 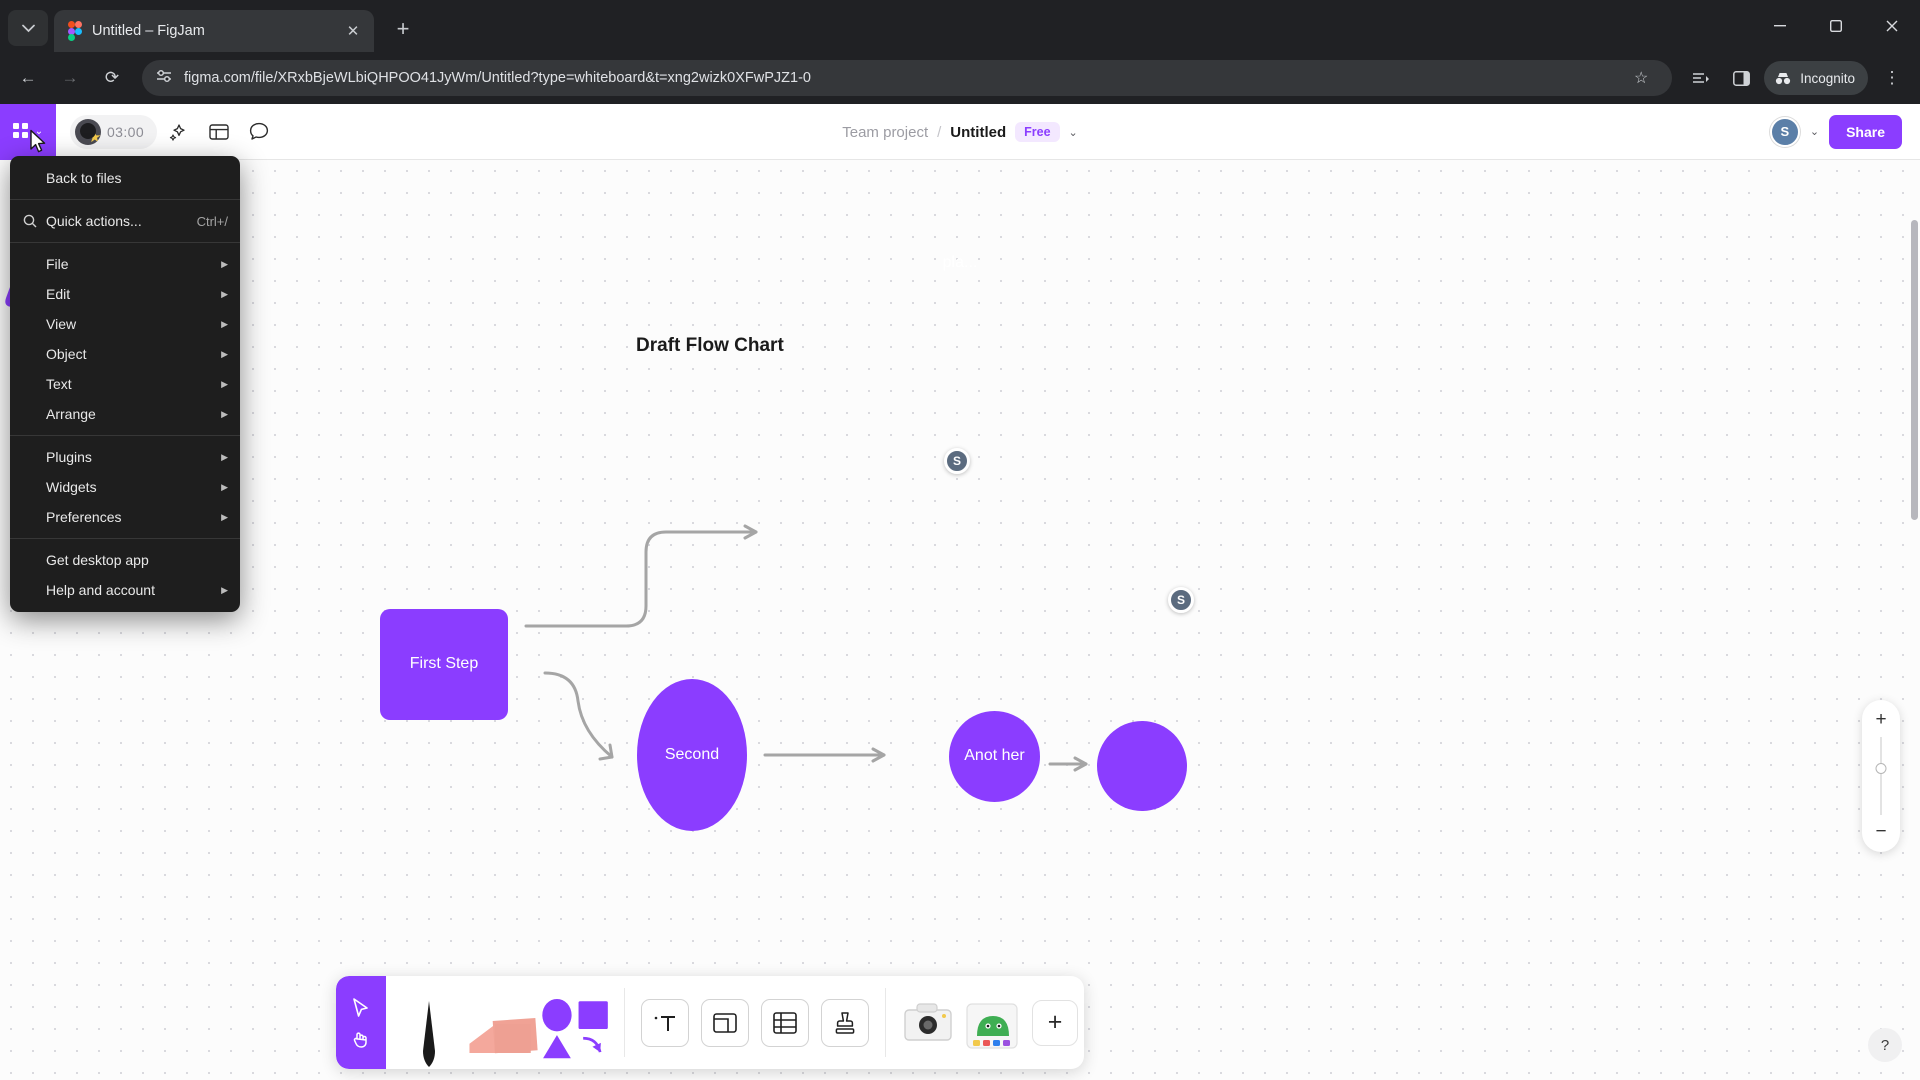 What do you see at coordinates (28, 28) in the screenshot?
I see `tab-search-button` at bounding box center [28, 28].